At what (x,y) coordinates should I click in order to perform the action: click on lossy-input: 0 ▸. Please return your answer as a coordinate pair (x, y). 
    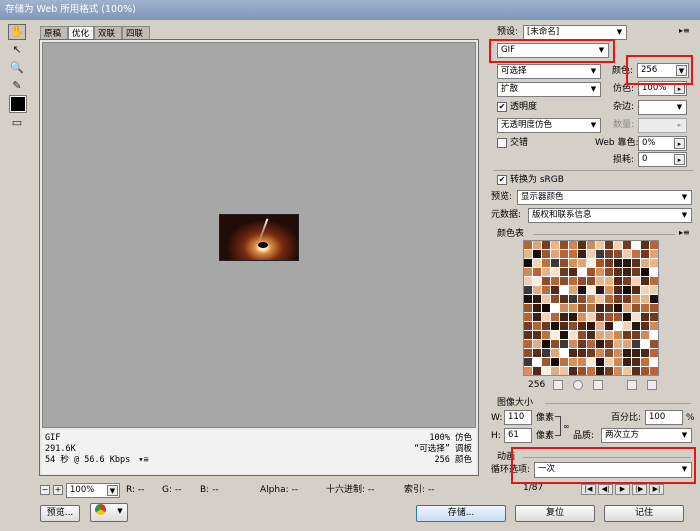
    Looking at the image, I should click on (662, 159).